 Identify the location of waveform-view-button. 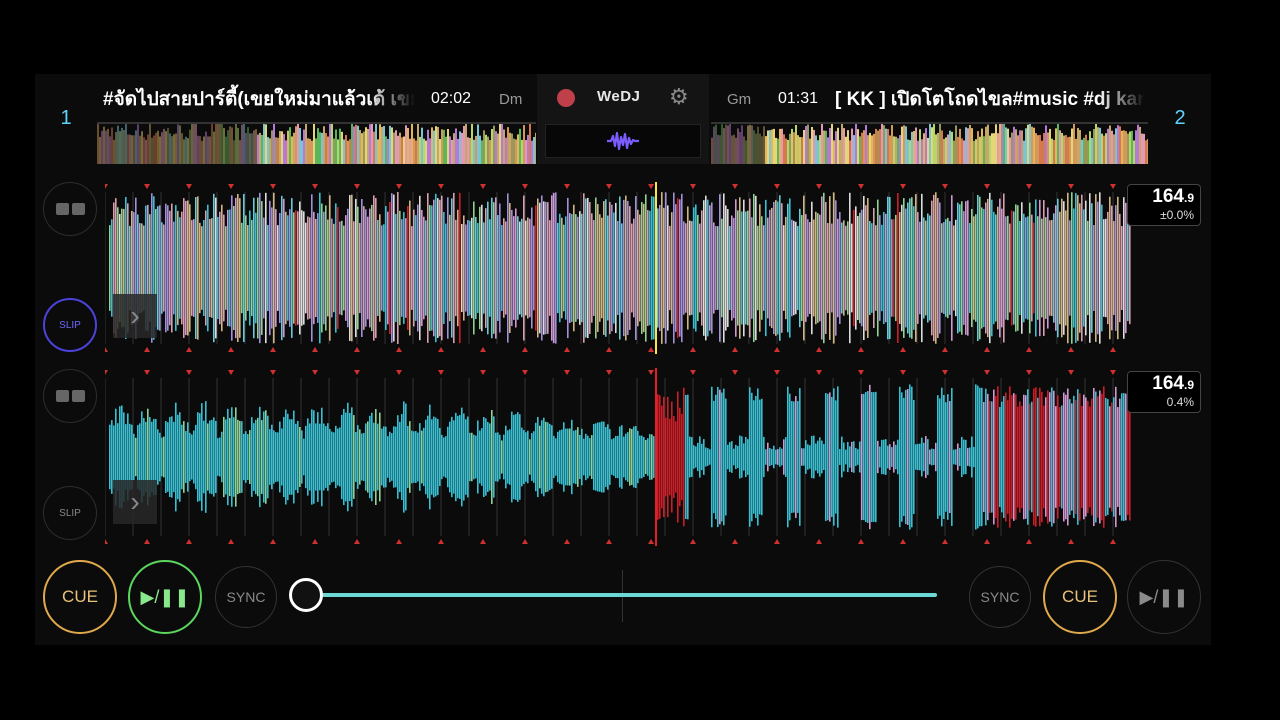
(623, 141).